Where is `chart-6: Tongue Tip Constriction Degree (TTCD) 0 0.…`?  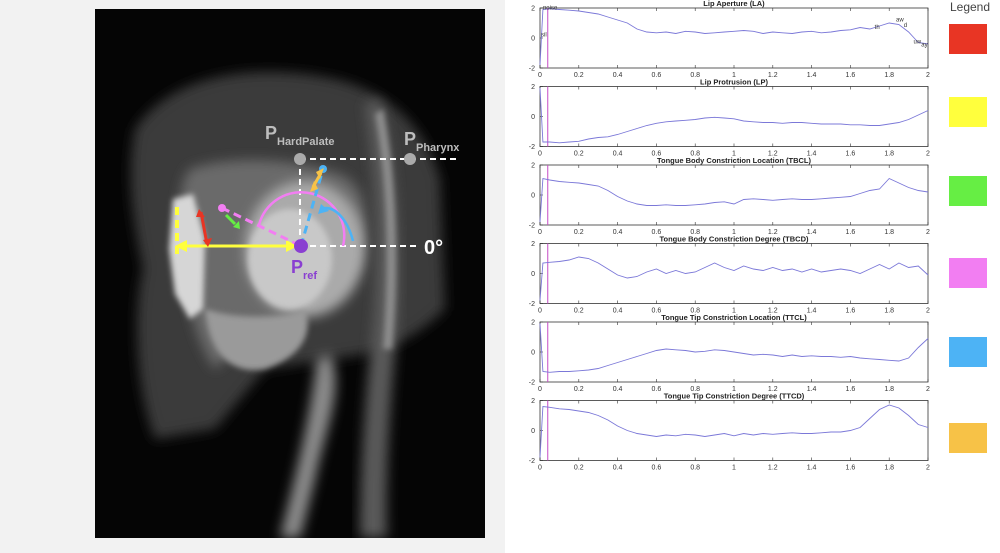
chart-6: Tongue Tip Constriction Degree (TTCD) 0 0.… is located at coordinates (729, 432).